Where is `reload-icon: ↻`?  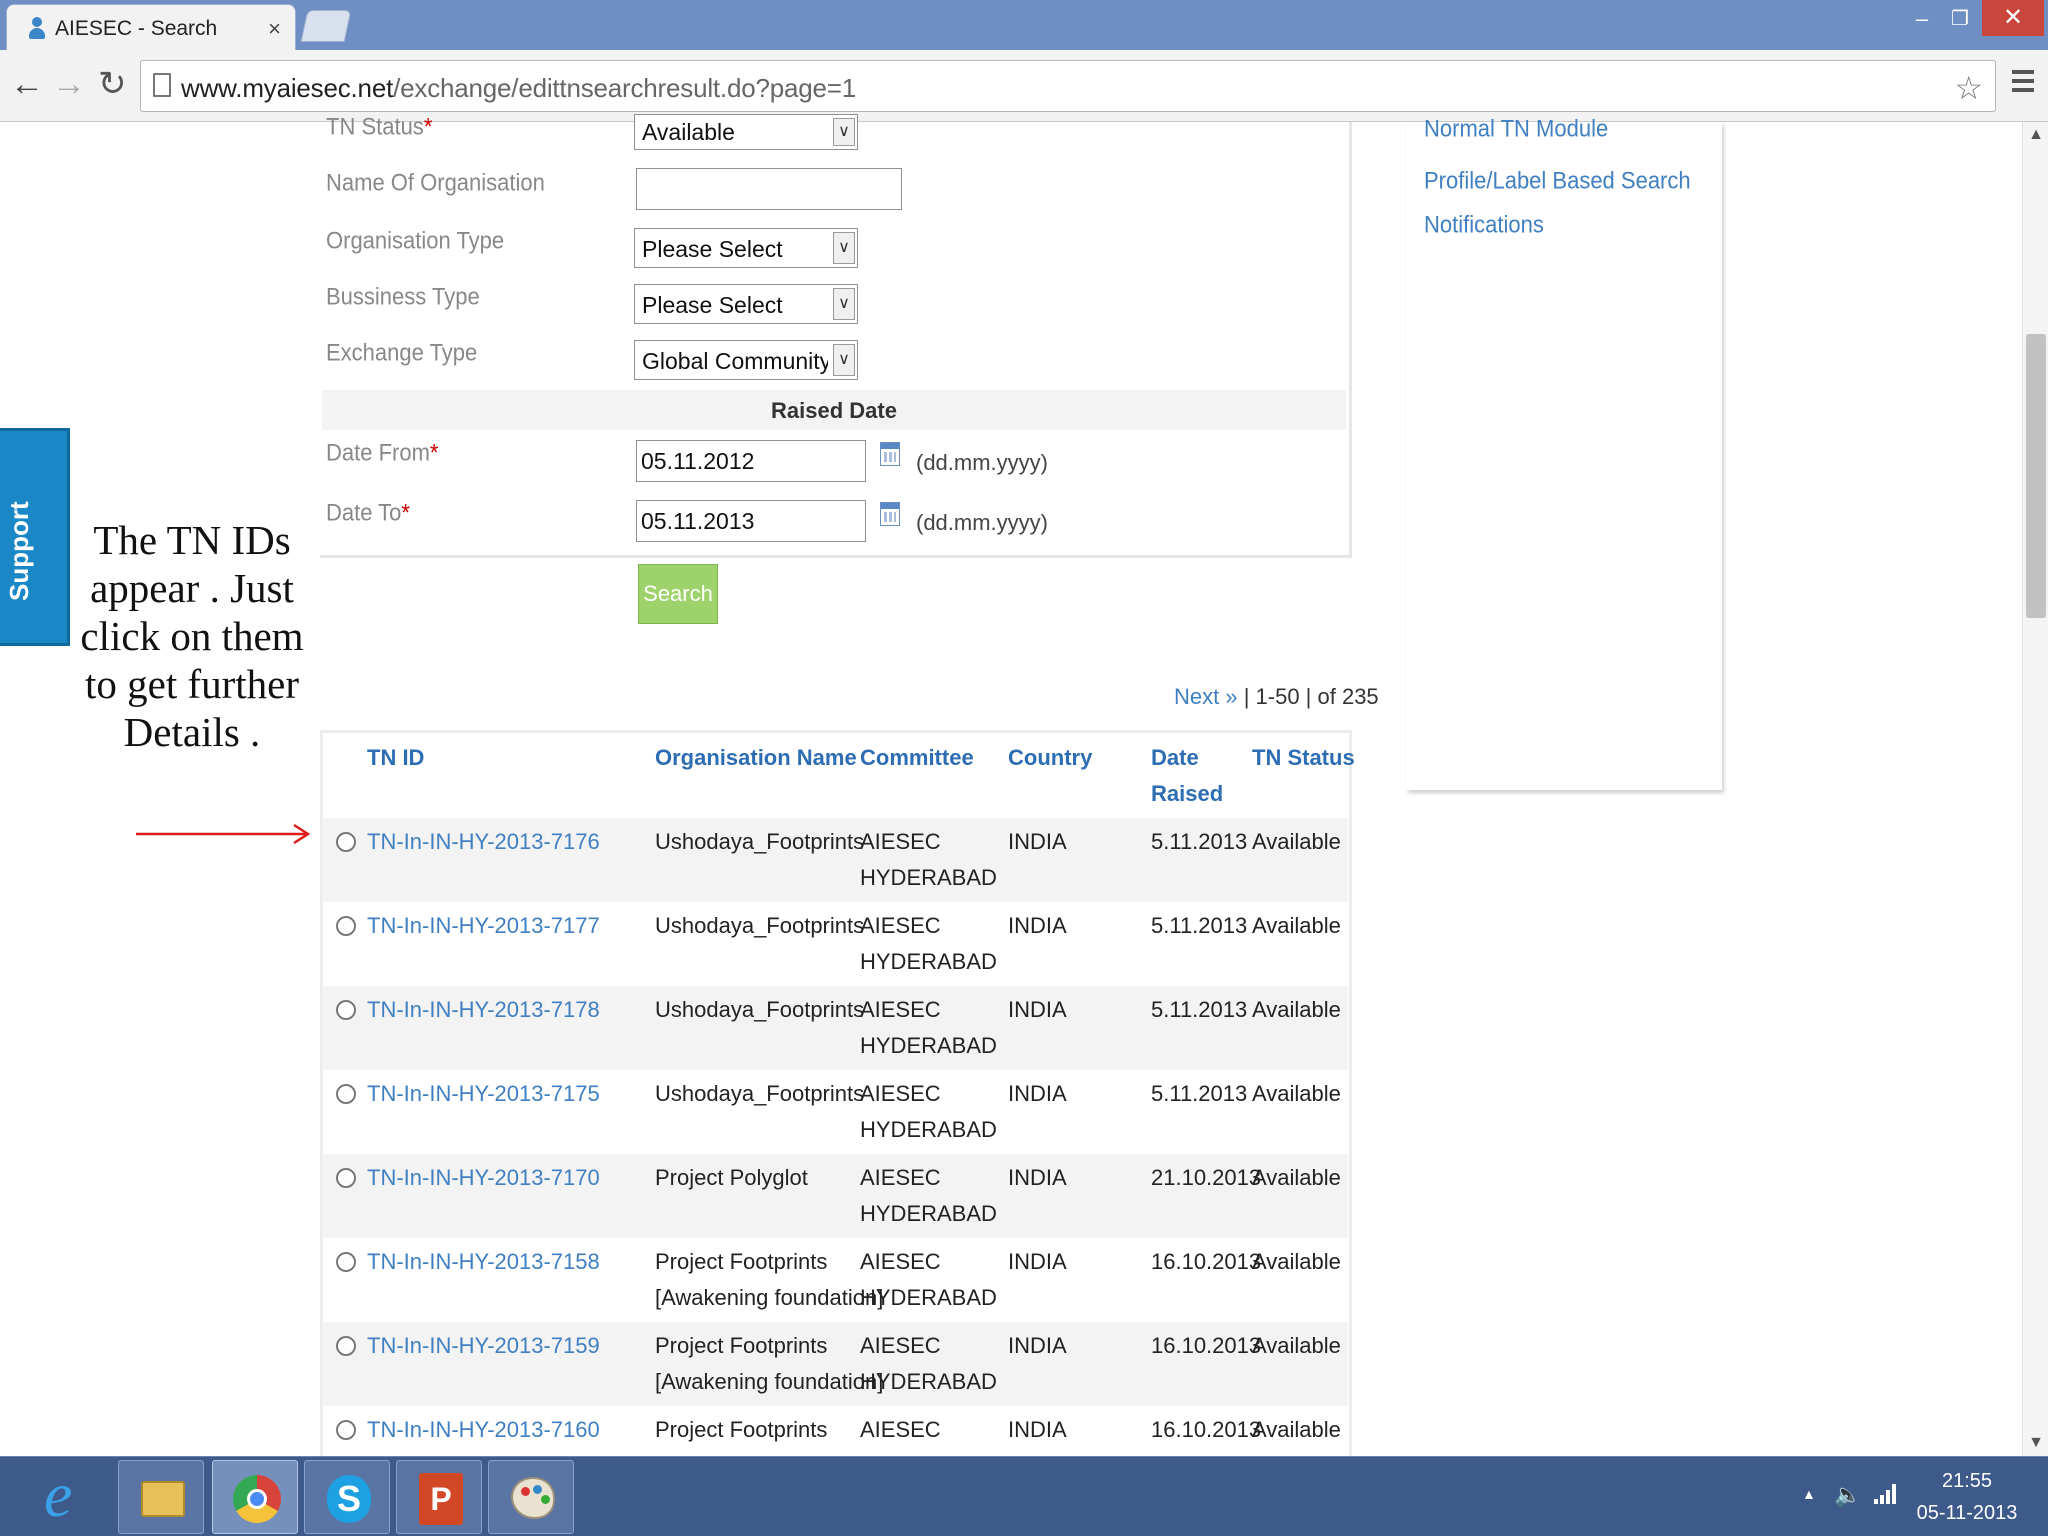 reload-icon: ↻ is located at coordinates (112, 84).